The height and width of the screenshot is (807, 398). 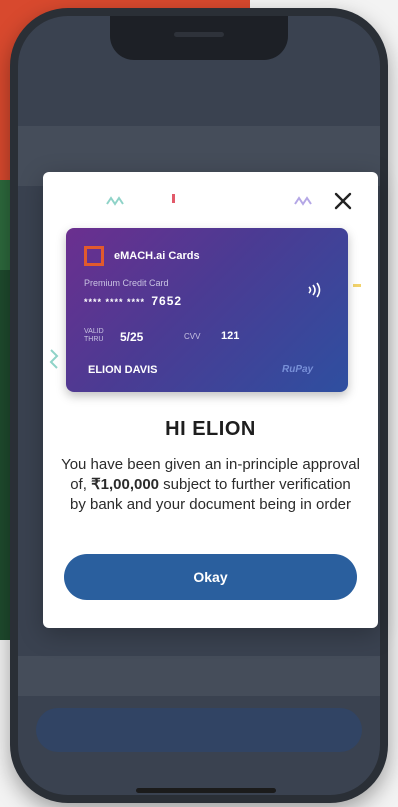 I want to click on card-number: **** **** **** 7652, so click(x=133, y=301).